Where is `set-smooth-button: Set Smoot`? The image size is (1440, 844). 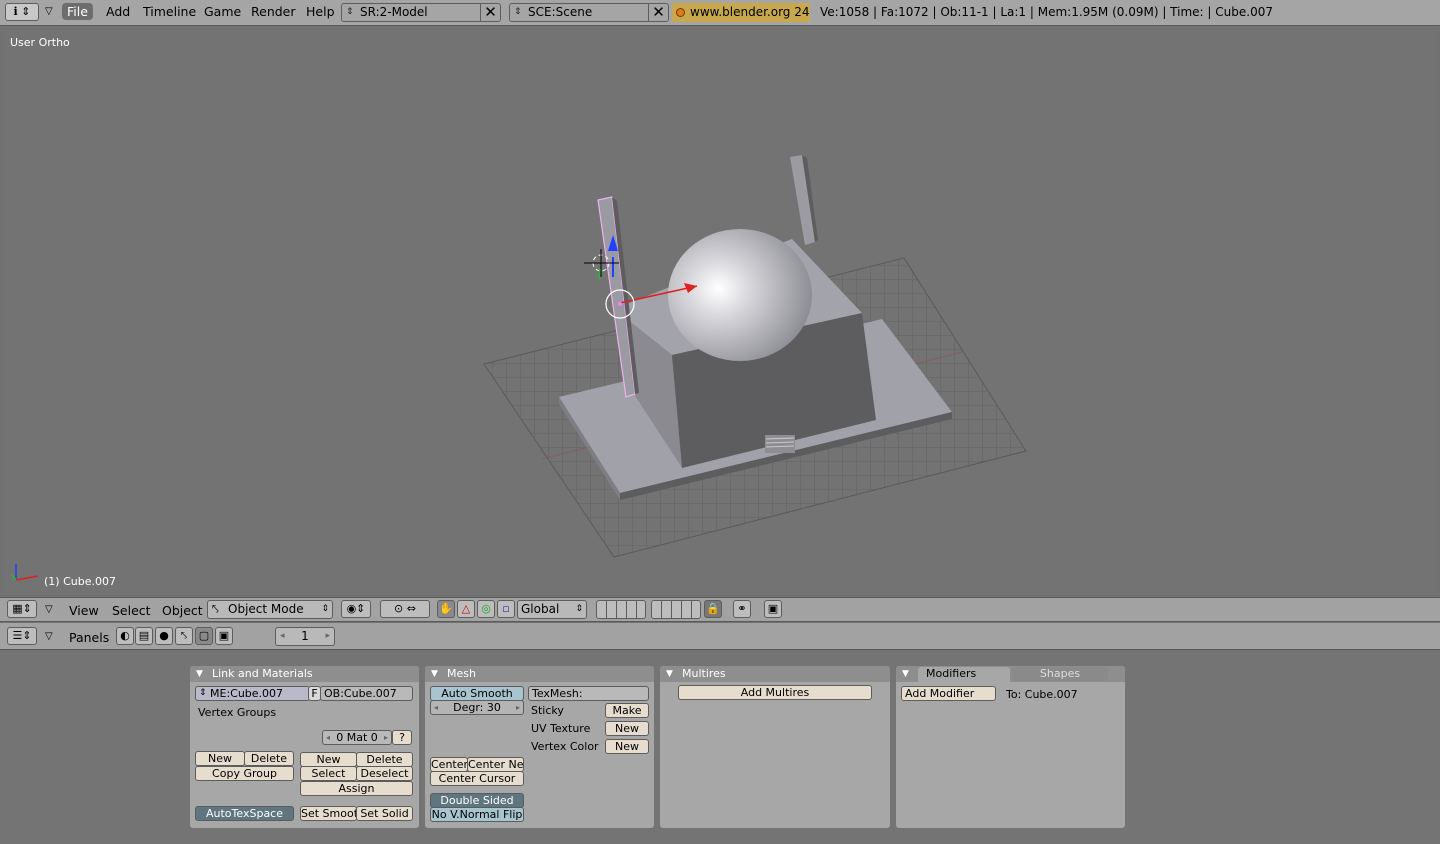 set-smooth-button: Set Smoot is located at coordinates (328, 813).